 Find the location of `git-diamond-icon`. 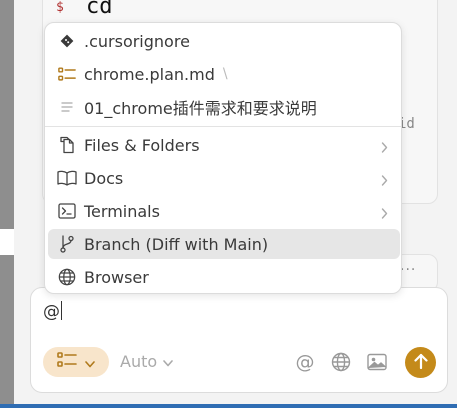

git-diamond-icon is located at coordinates (67, 41).